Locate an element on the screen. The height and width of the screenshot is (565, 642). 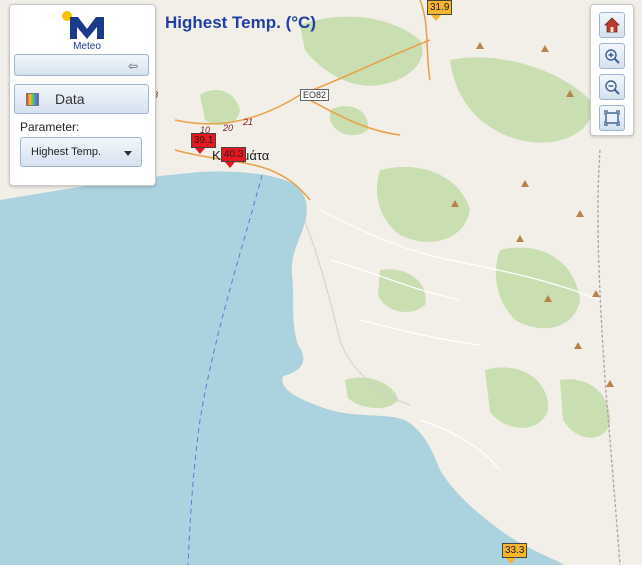
data-button-label: Data is located at coordinates (70, 99).